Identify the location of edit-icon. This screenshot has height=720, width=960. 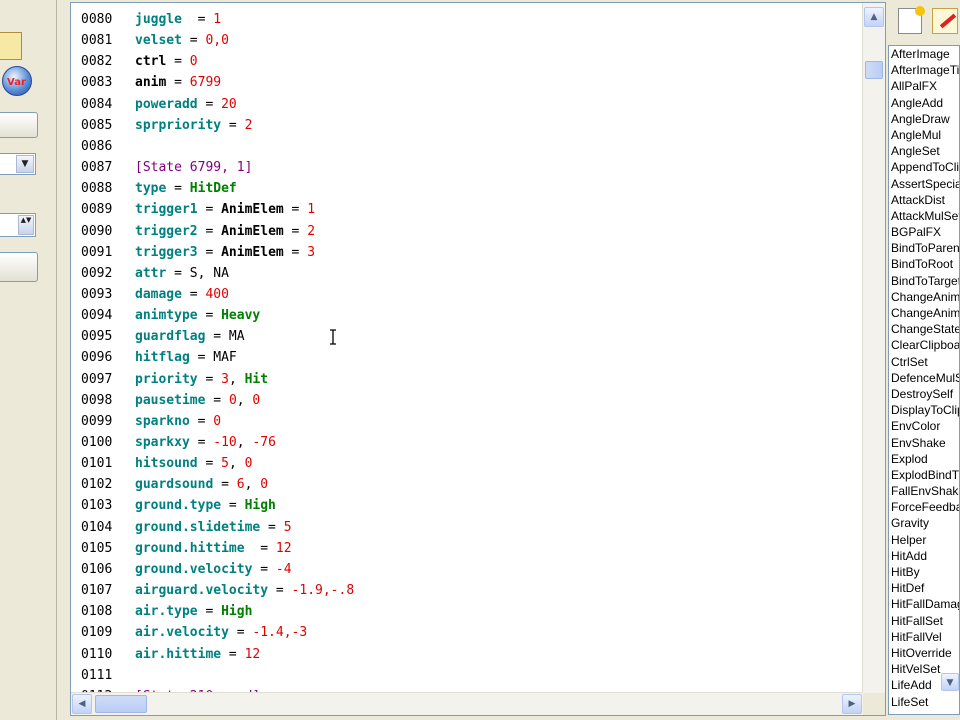
(945, 21).